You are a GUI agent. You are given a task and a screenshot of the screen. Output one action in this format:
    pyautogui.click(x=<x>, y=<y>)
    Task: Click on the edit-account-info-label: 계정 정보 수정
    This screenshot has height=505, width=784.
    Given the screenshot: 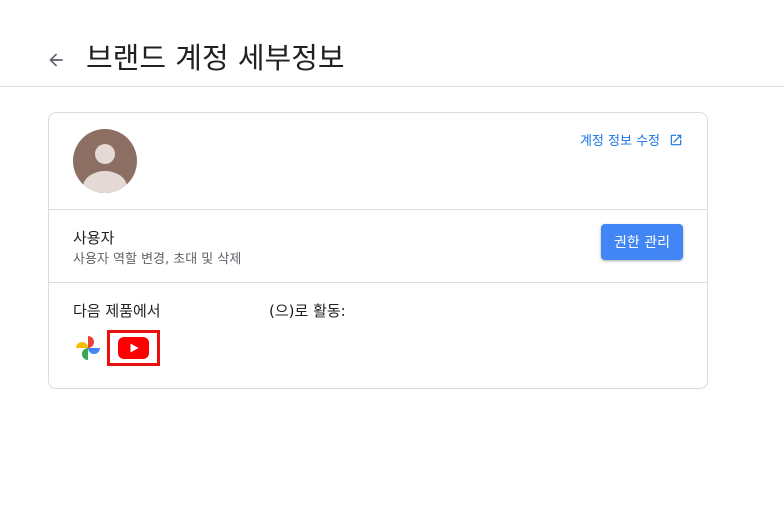 What is the action you would take?
    pyautogui.click(x=619, y=141)
    